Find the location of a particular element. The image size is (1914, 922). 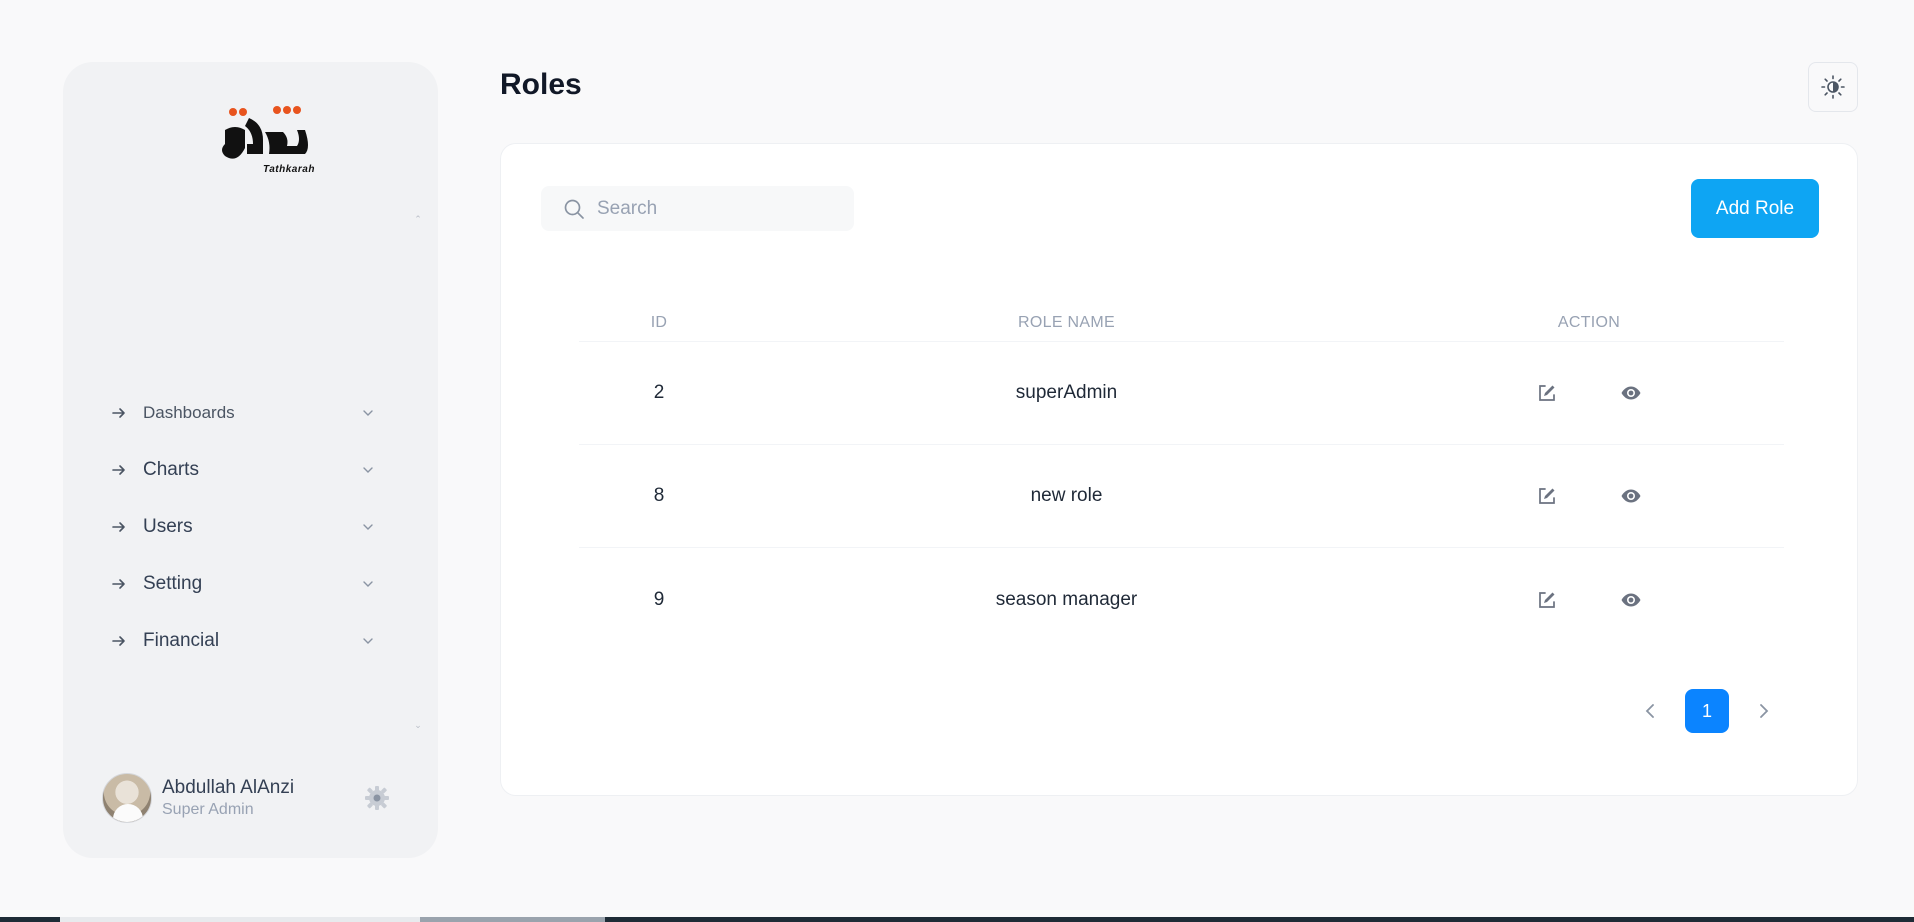

column-header-role-name: ROLE NAME is located at coordinates (1066, 322).